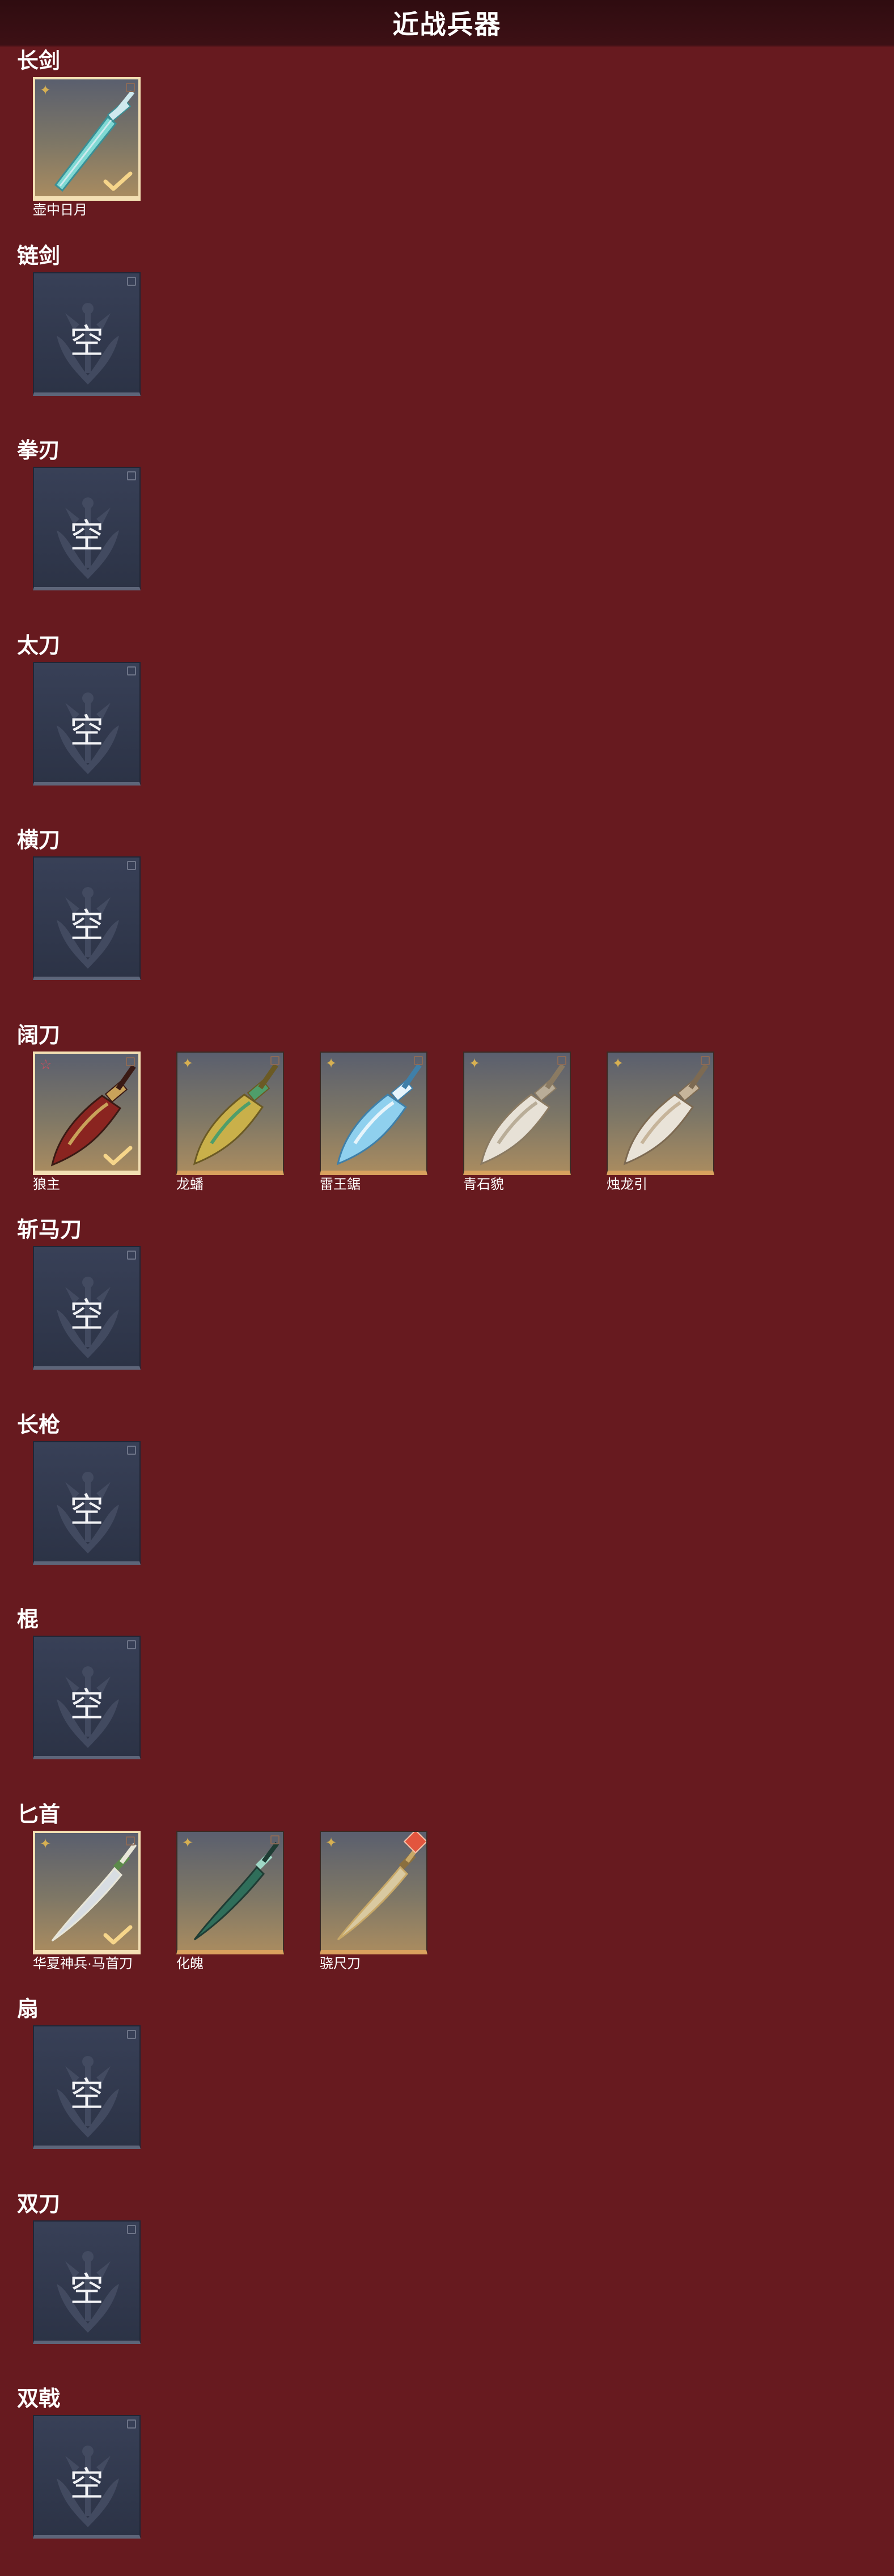  Describe the element at coordinates (39, 2204) in the screenshot. I see `category-title: 双刀` at that location.